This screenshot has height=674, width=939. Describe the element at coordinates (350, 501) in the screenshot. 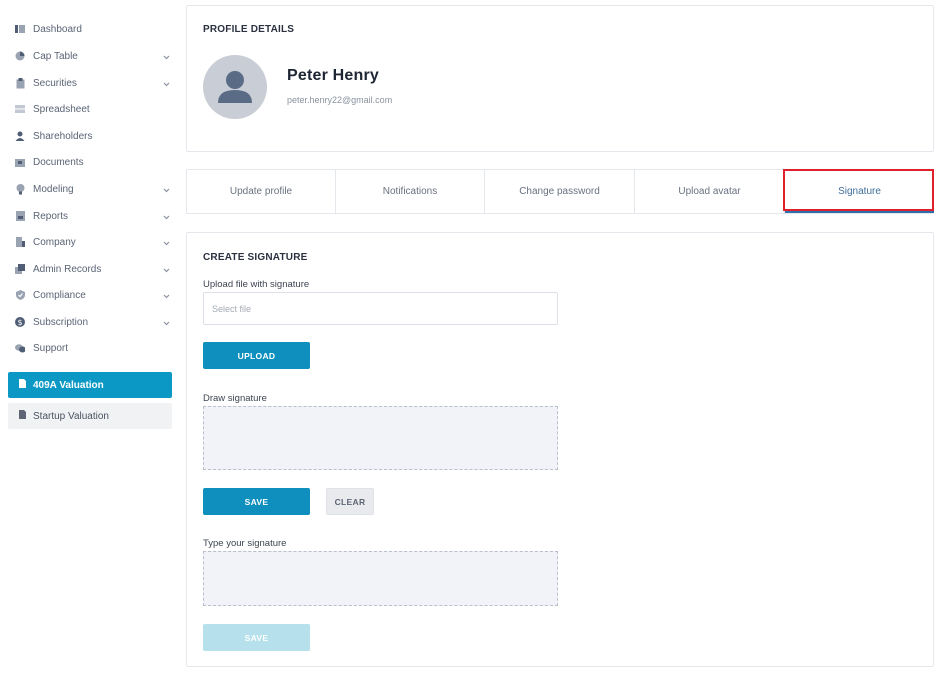

I see `clear-signature-button: CLEAR` at that location.